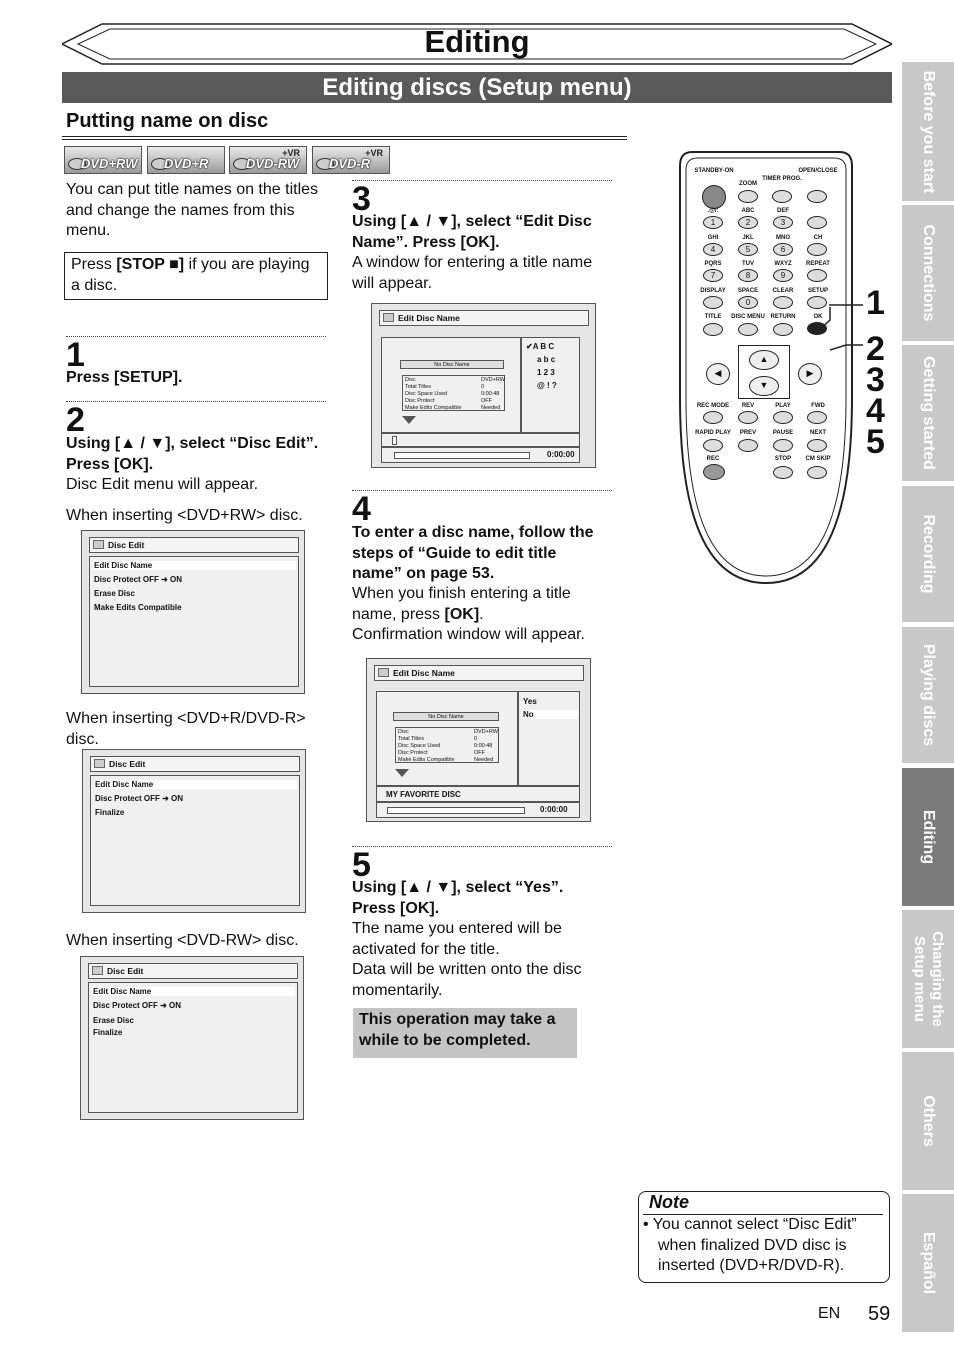 The height and width of the screenshot is (1348, 954). I want to click on tab-before-you-start: Before you start, so click(928, 131).